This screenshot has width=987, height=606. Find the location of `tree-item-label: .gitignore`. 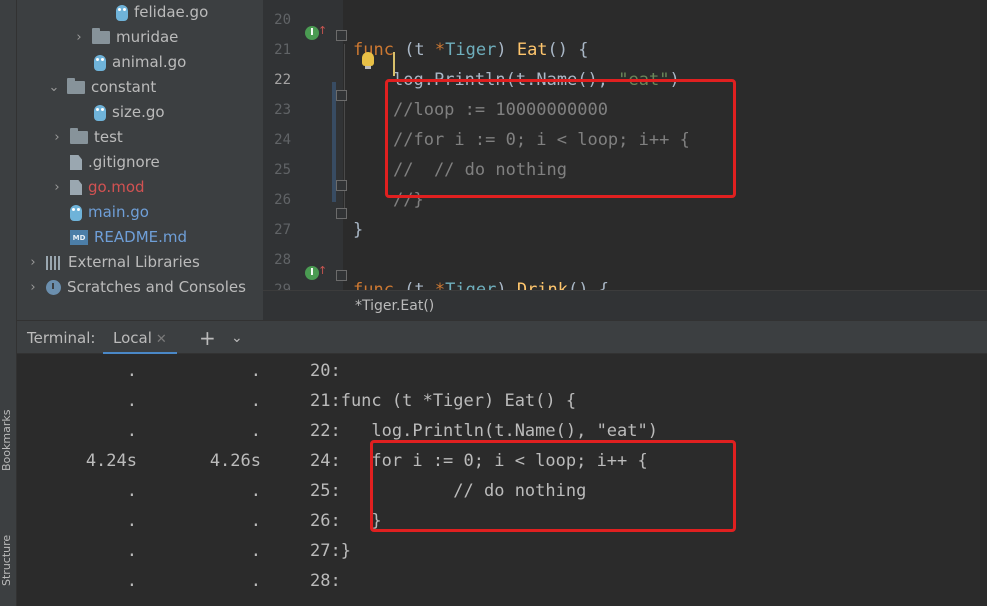

tree-item-label: .gitignore is located at coordinates (124, 162).